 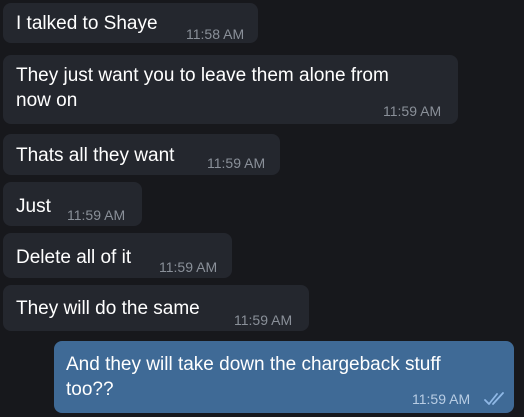 I want to click on message-bubble-incoming: They will do the same 11:59 AM, so click(x=156, y=308).